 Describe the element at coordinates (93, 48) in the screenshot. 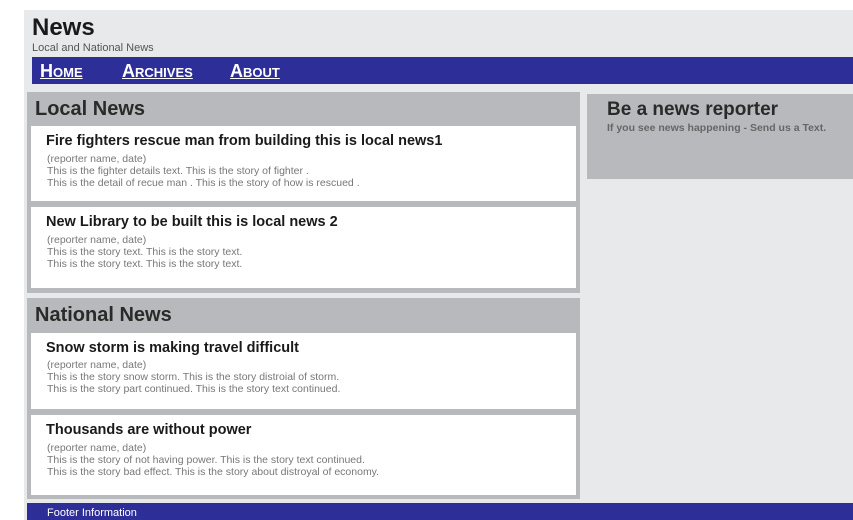

I see `site-subtitle: Local and National News` at that location.